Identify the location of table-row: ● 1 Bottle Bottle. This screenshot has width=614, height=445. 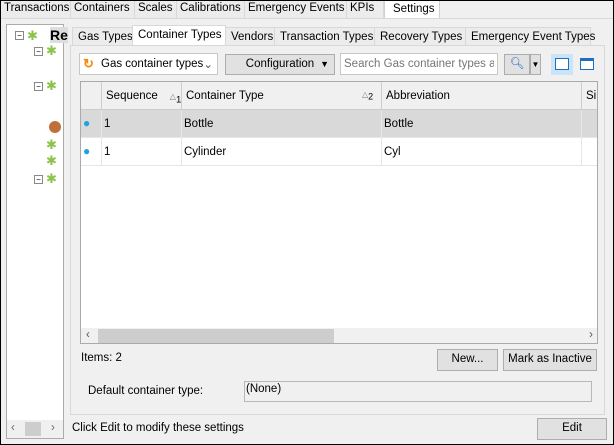
(339, 124).